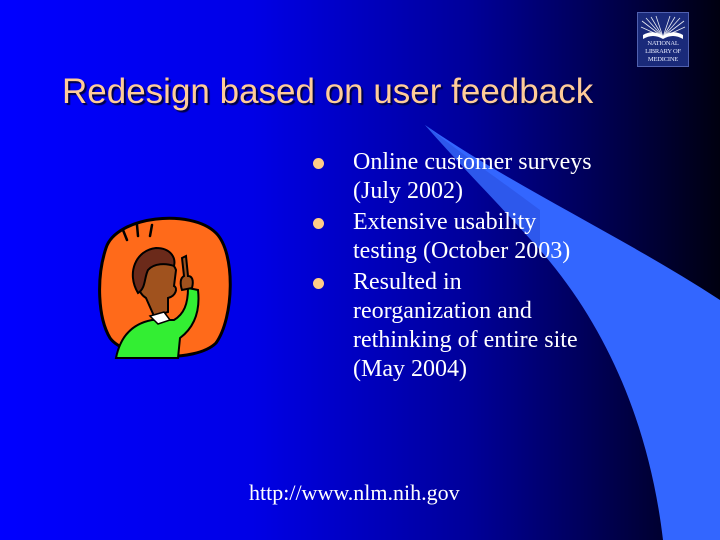 The width and height of the screenshot is (720, 540). Describe the element at coordinates (663, 51) in the screenshot. I see `nlm-logo-text: NATIONAL LIBRARY OF MEDICINE` at that location.